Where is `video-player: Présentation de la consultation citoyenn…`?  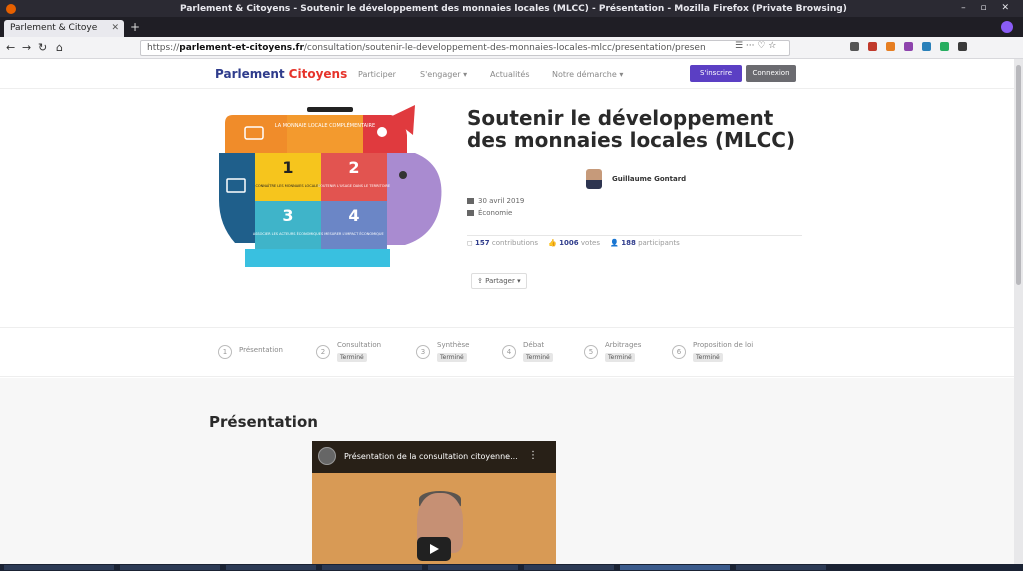 video-player: Présentation de la consultation citoyenn… is located at coordinates (434, 502).